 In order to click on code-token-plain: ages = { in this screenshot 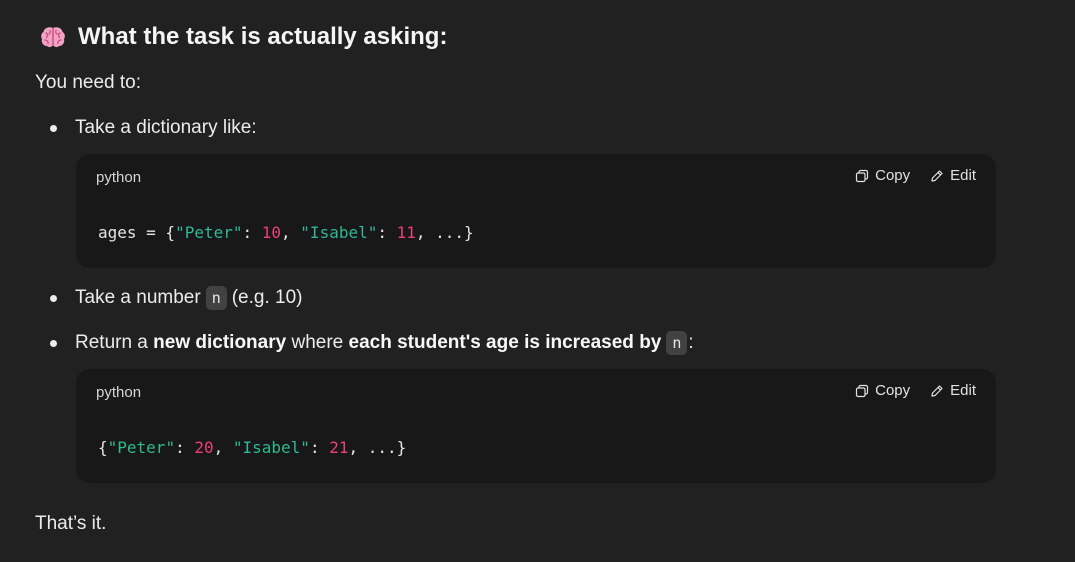, I will do `click(137, 232)`.